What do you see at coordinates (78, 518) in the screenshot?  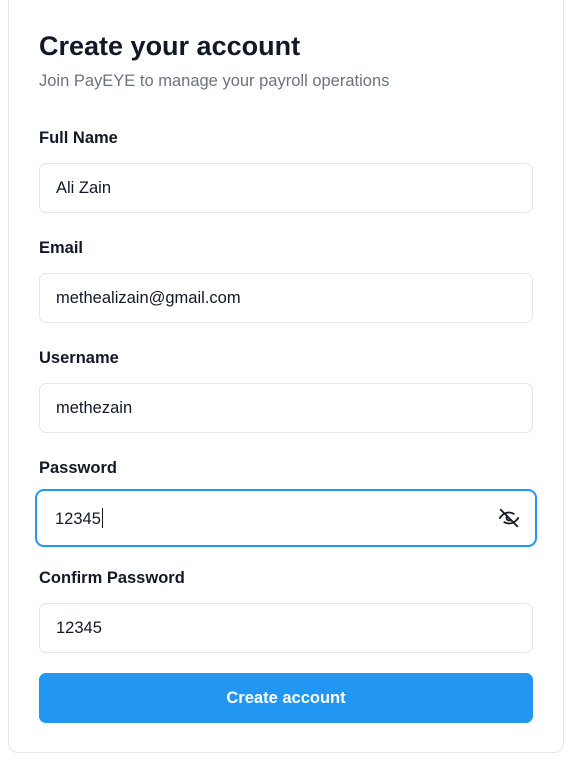 I see `password-value: 12345` at bounding box center [78, 518].